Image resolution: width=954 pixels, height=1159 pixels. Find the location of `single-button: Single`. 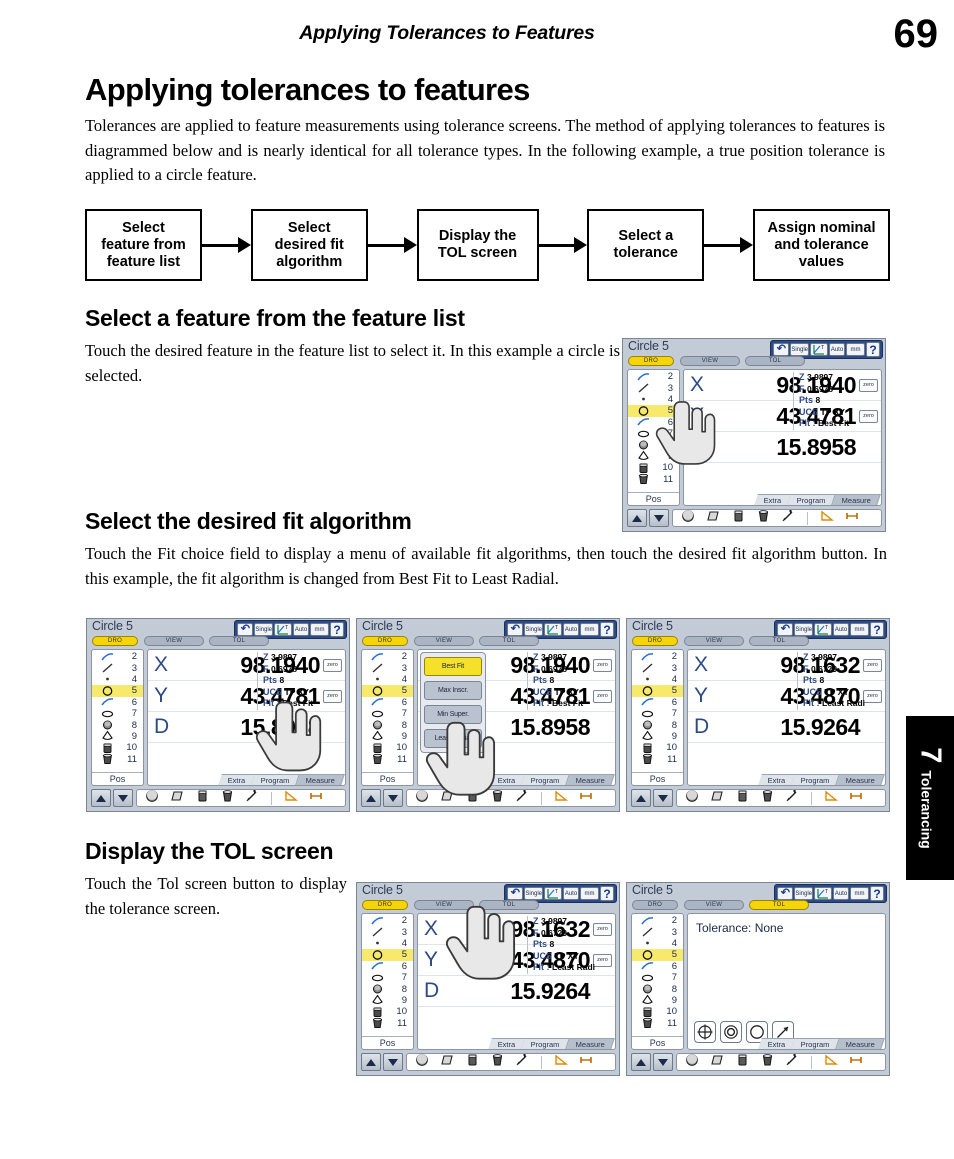

single-button: Single is located at coordinates (263, 629).